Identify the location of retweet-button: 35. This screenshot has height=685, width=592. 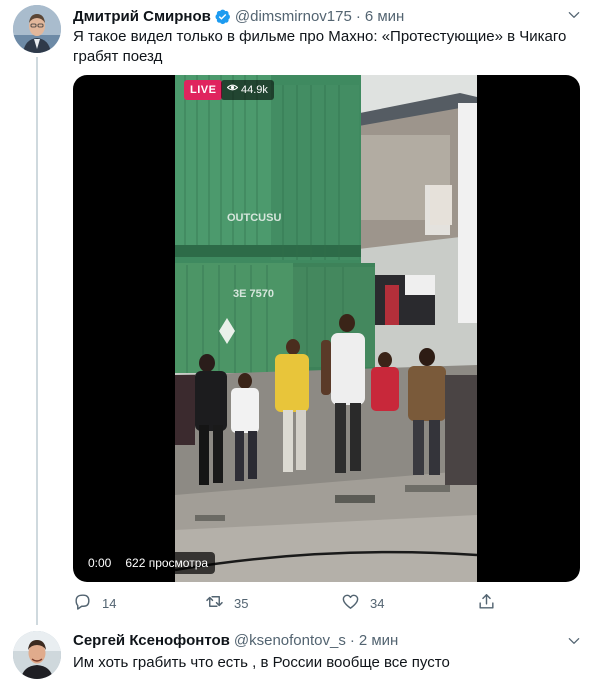
(226, 603).